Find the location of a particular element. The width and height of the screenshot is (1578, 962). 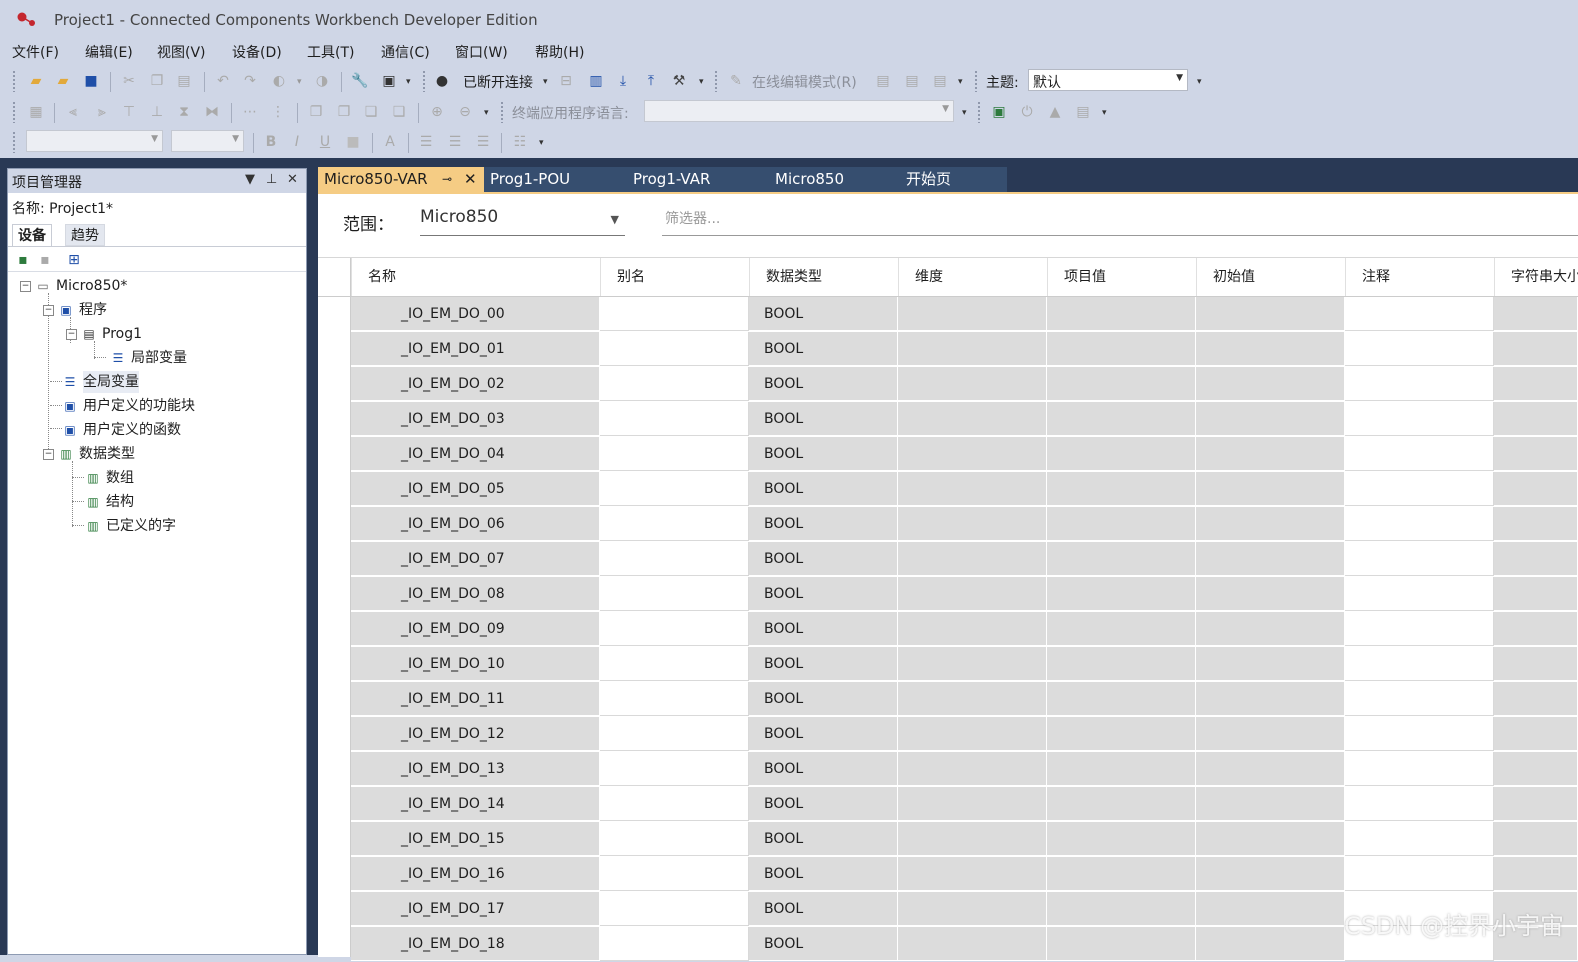

table-row: _IO_EM_DO_05 BOOL is located at coordinates (964, 489).